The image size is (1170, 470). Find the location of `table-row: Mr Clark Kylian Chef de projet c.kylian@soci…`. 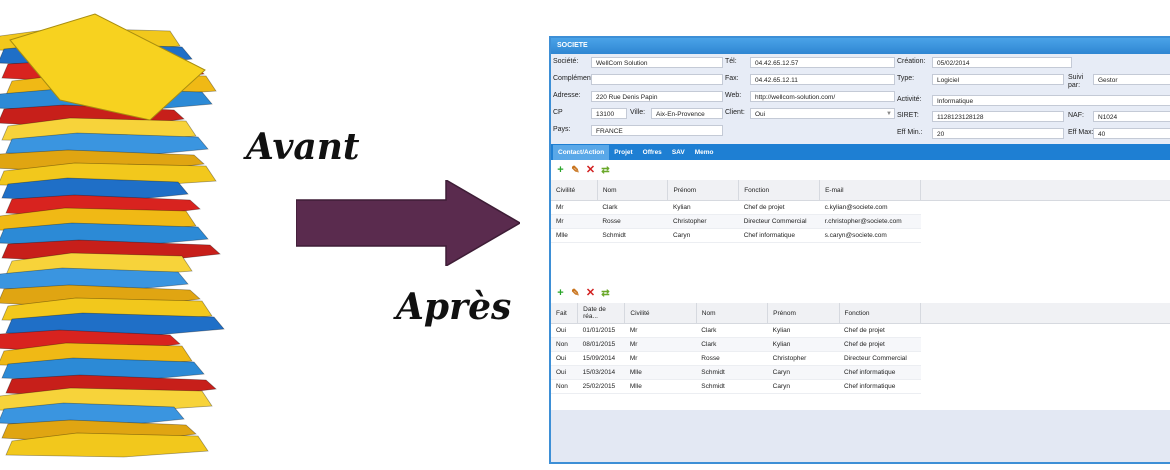

table-row: Mr Clark Kylian Chef de projet c.kylian@soci… is located at coordinates (736, 207).